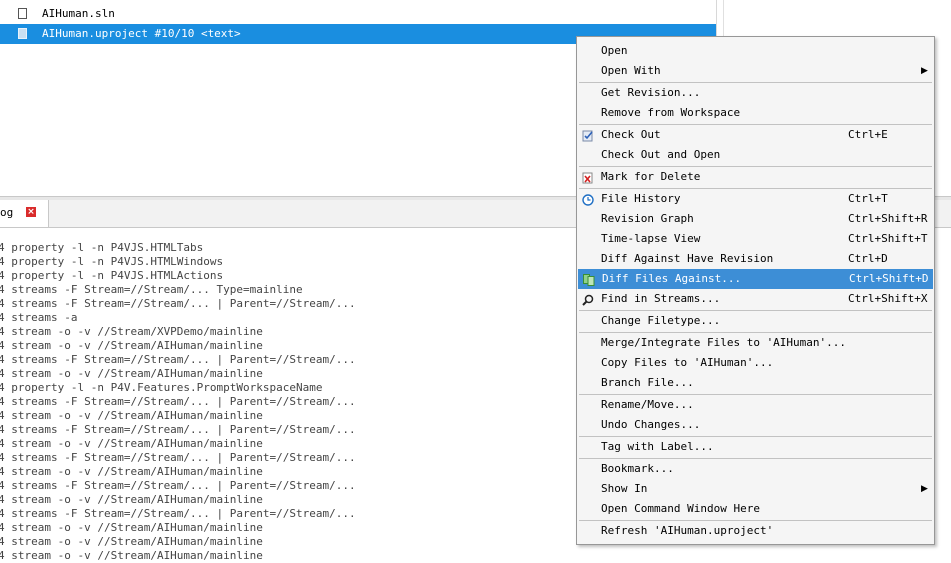  What do you see at coordinates (671, 112) in the screenshot?
I see `menu-item-label: Remove from Workspace` at bounding box center [671, 112].